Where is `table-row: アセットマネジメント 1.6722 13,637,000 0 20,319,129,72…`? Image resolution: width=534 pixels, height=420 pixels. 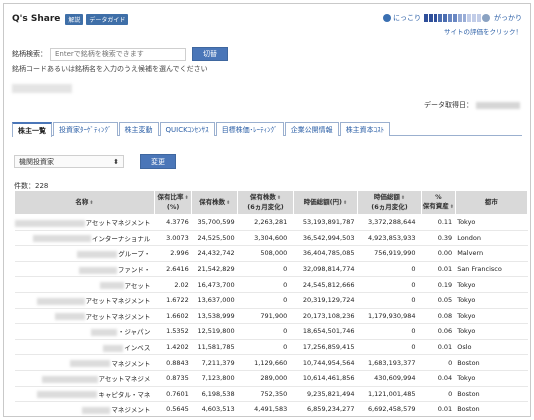
table-row: アセットマネジメント 1.6722 13,637,000 0 20,319,129,72… is located at coordinates (271, 300).